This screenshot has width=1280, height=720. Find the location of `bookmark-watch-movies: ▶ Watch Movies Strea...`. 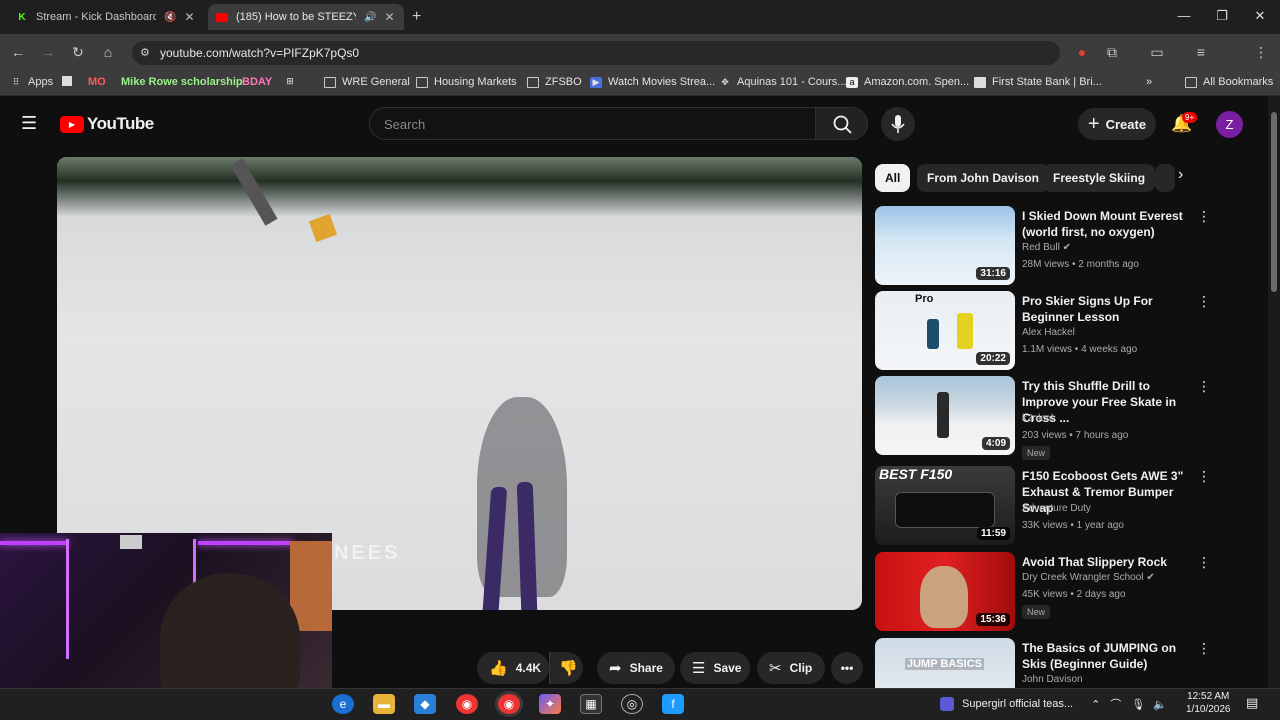

bookmark-watch-movies: ▶ Watch Movies Strea... is located at coordinates (652, 82).